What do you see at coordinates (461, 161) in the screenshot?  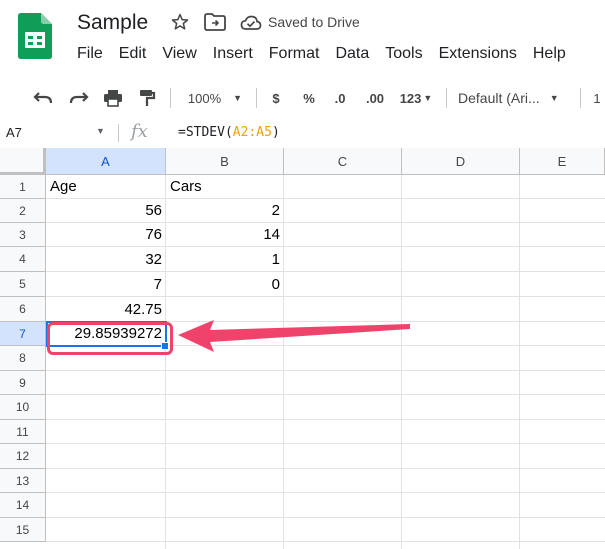 I see `column-header-d: D` at bounding box center [461, 161].